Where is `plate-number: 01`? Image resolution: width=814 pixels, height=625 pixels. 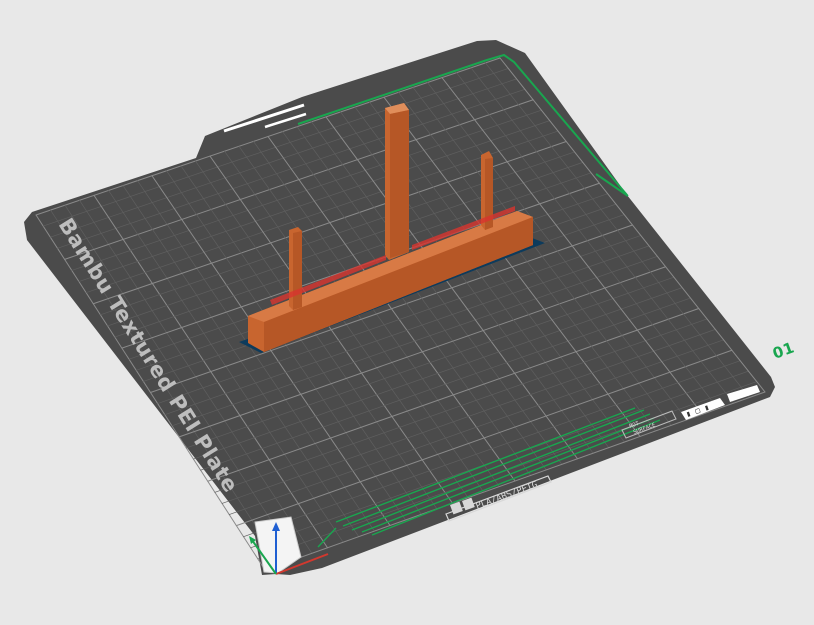 plate-number: 01 is located at coordinates (783, 350).